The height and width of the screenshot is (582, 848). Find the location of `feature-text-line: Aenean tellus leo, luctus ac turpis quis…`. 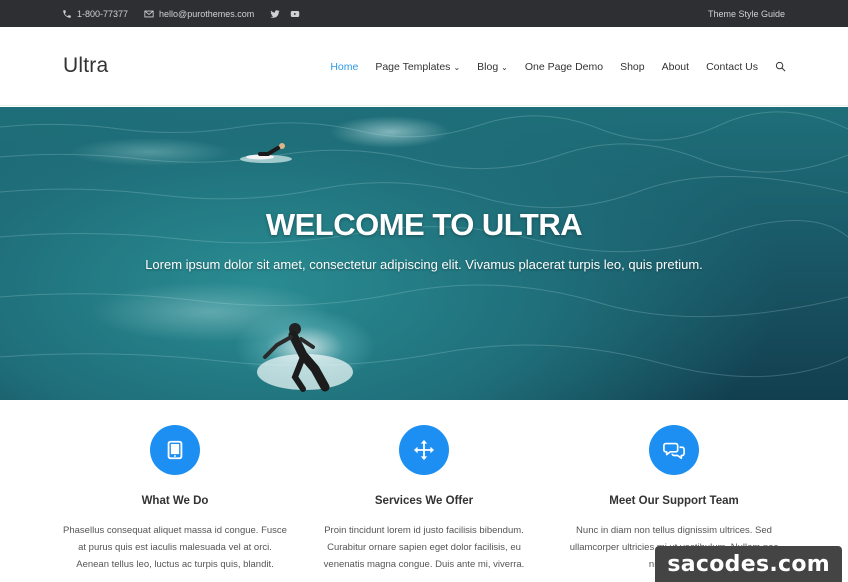

feature-text-line: Aenean tellus leo, luctus ac turpis quis… is located at coordinates (175, 564).